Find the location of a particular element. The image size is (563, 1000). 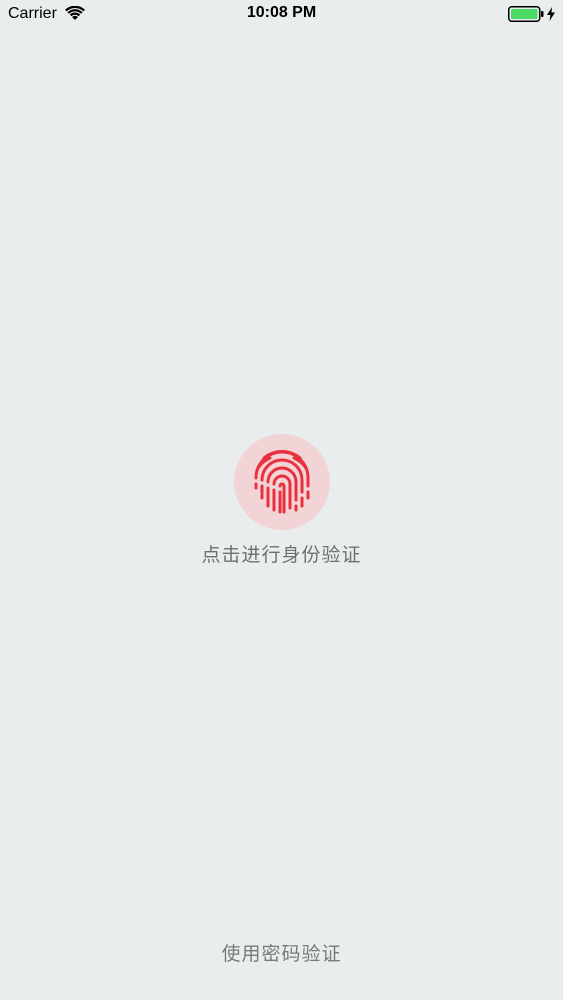

fingerprint-icon is located at coordinates (282, 482).